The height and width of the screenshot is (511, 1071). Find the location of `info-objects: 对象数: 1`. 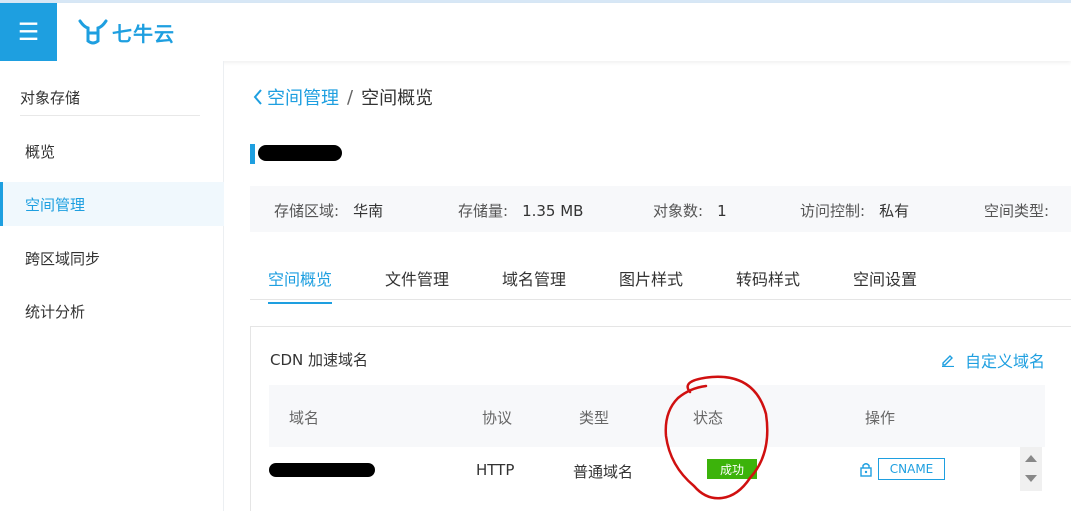

info-objects: 对象数: 1 is located at coordinates (690, 210).